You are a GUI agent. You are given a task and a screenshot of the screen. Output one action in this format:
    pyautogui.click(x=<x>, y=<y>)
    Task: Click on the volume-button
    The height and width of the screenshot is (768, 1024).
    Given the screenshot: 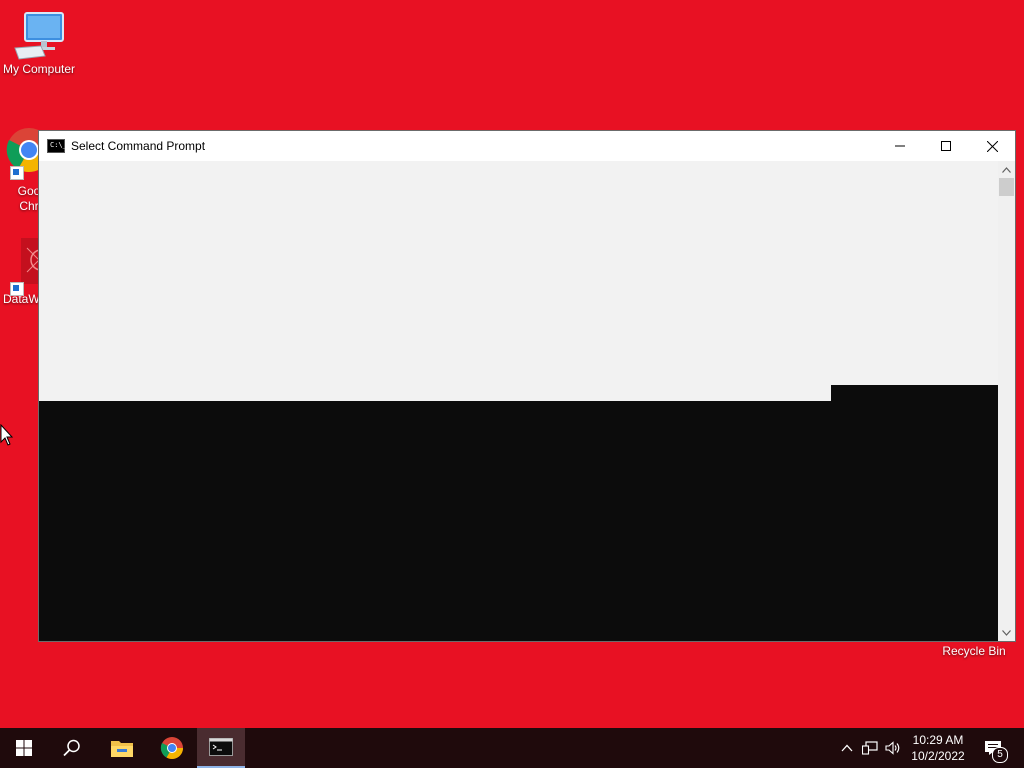 What is the action you would take?
    pyautogui.click(x=893, y=748)
    